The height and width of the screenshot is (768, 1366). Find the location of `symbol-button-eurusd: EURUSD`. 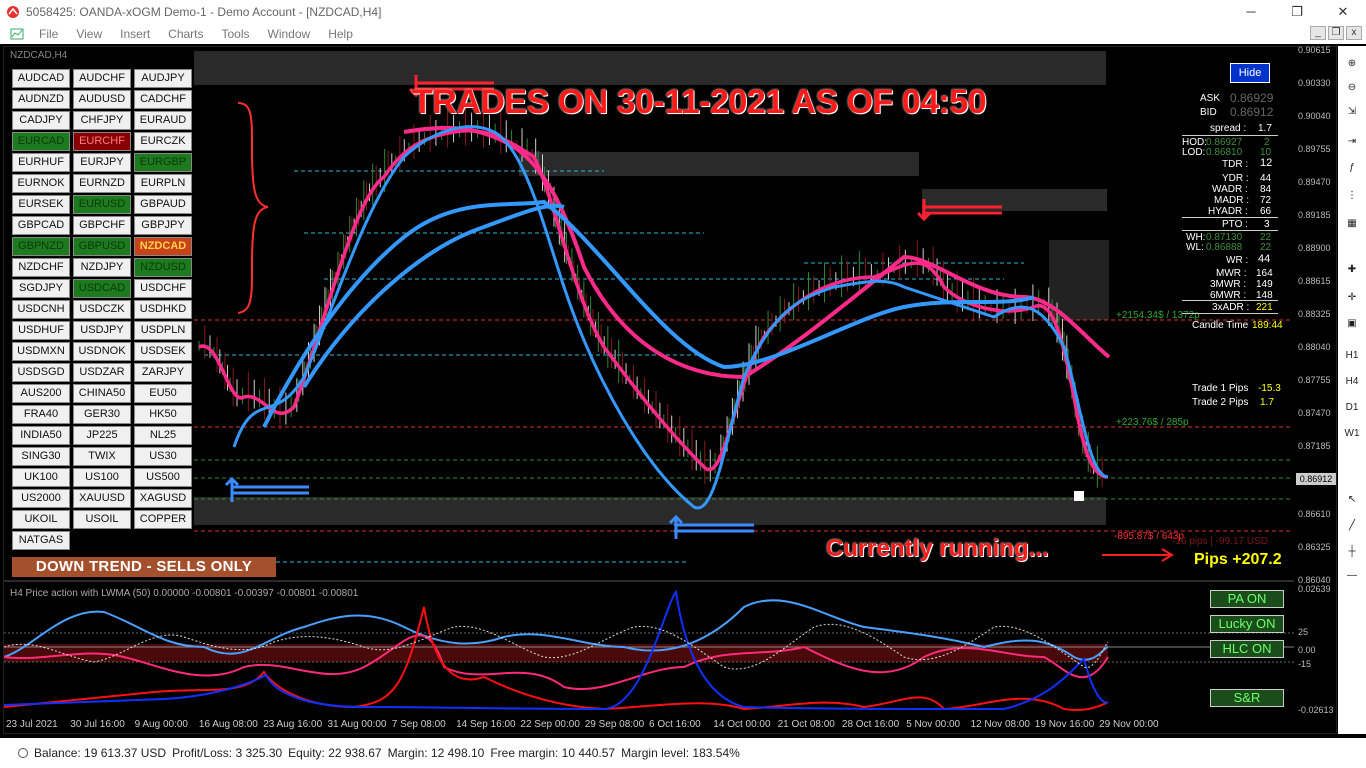

symbol-button-eurusd: EURUSD is located at coordinates (102, 204).